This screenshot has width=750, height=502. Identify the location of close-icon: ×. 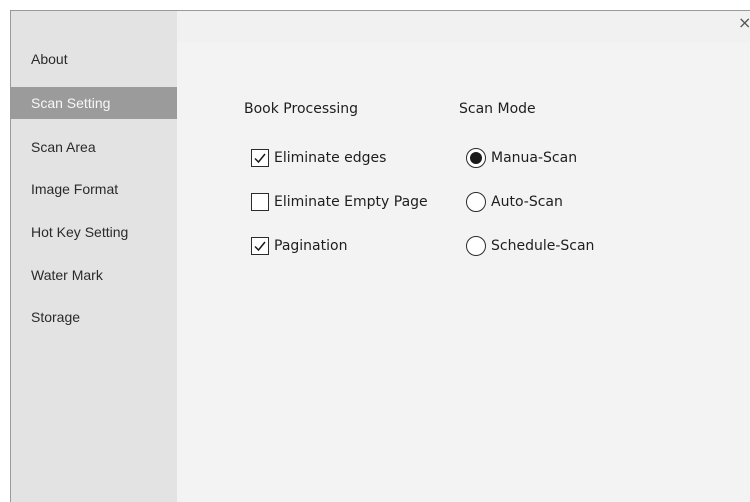
(744, 22).